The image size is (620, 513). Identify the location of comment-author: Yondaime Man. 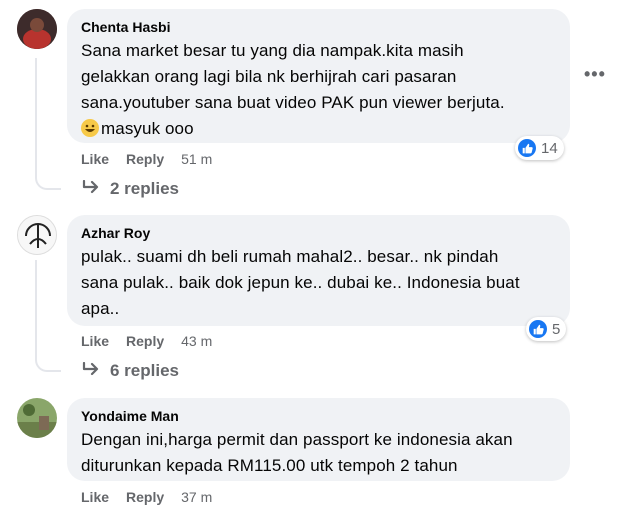
(318, 416).